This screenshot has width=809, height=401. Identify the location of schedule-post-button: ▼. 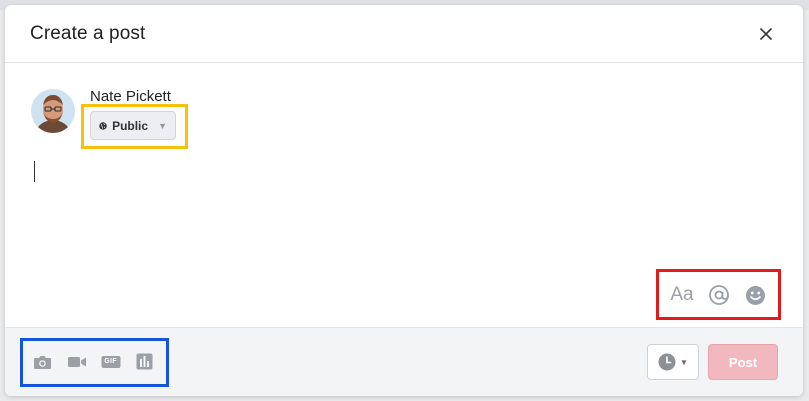
(673, 362).